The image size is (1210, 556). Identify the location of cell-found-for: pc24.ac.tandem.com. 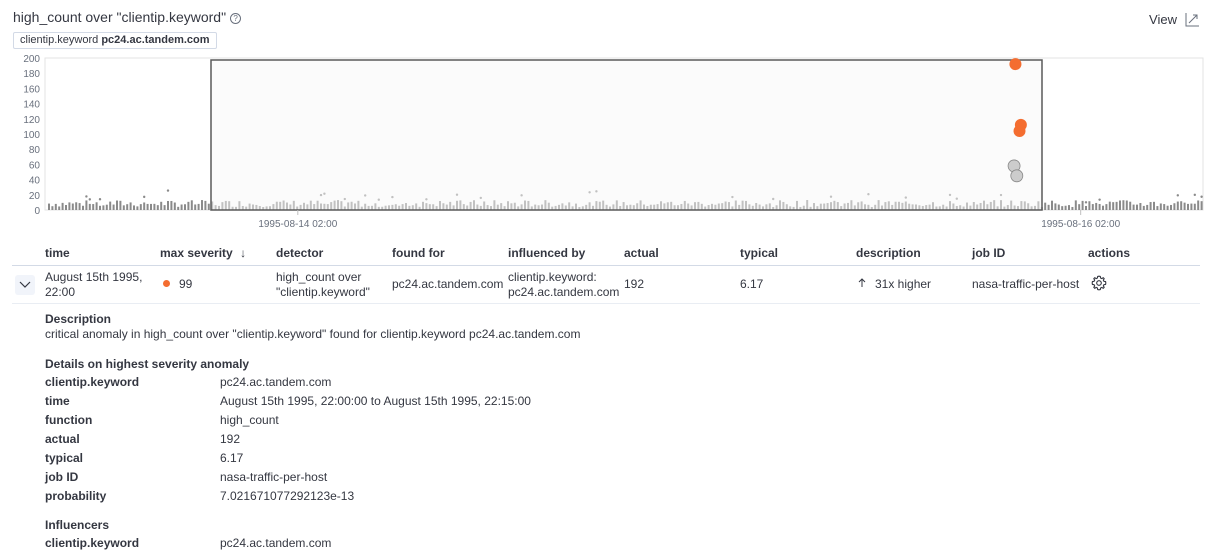
(448, 284).